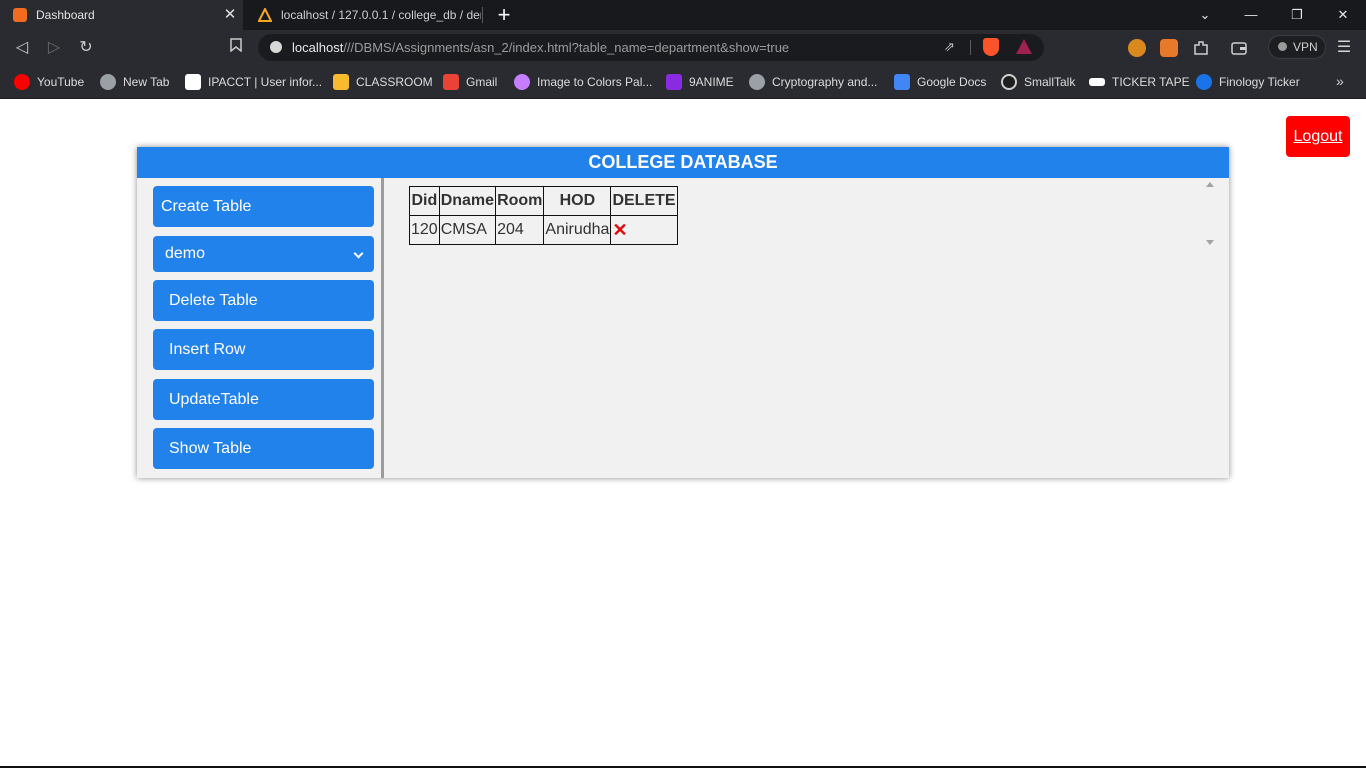 Image resolution: width=1366 pixels, height=768 pixels. I want to click on bookmark-9anime: 9ANIME, so click(700, 82).